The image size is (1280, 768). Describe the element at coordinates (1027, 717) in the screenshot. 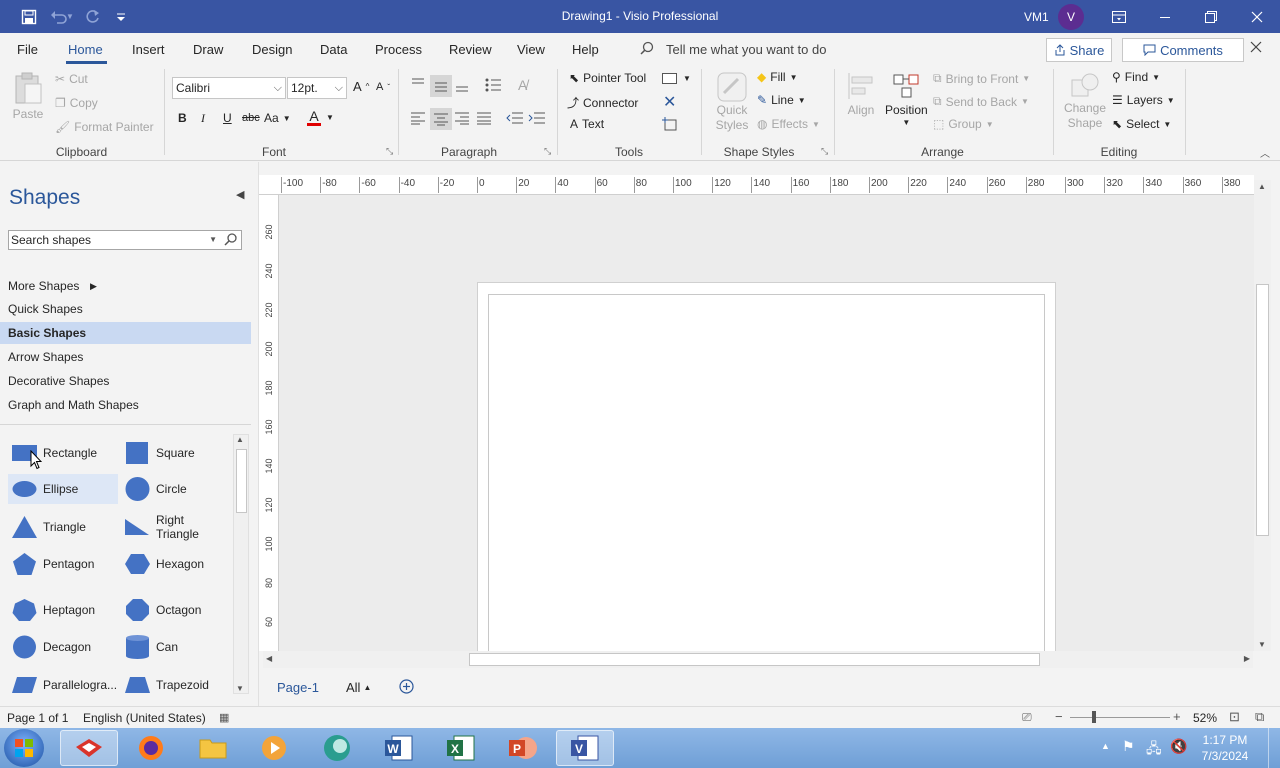

I see `presentation-mode-icon: ⎚` at that location.